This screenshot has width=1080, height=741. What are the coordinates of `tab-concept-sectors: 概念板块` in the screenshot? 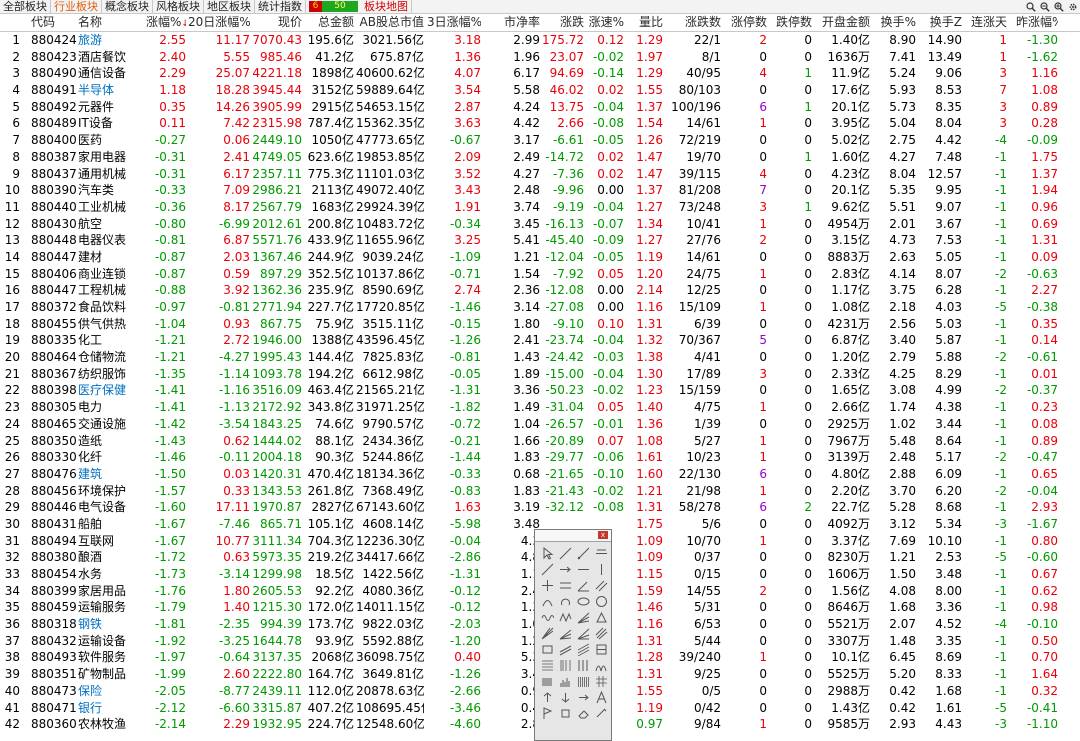 It's located at (127, 6).